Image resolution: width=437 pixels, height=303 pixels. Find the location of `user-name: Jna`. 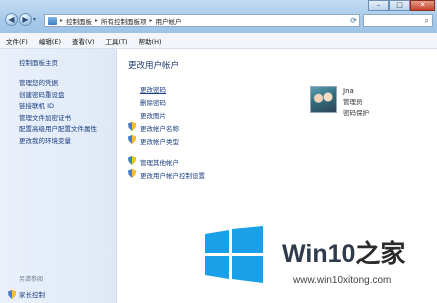

user-name: Jna is located at coordinates (348, 91).